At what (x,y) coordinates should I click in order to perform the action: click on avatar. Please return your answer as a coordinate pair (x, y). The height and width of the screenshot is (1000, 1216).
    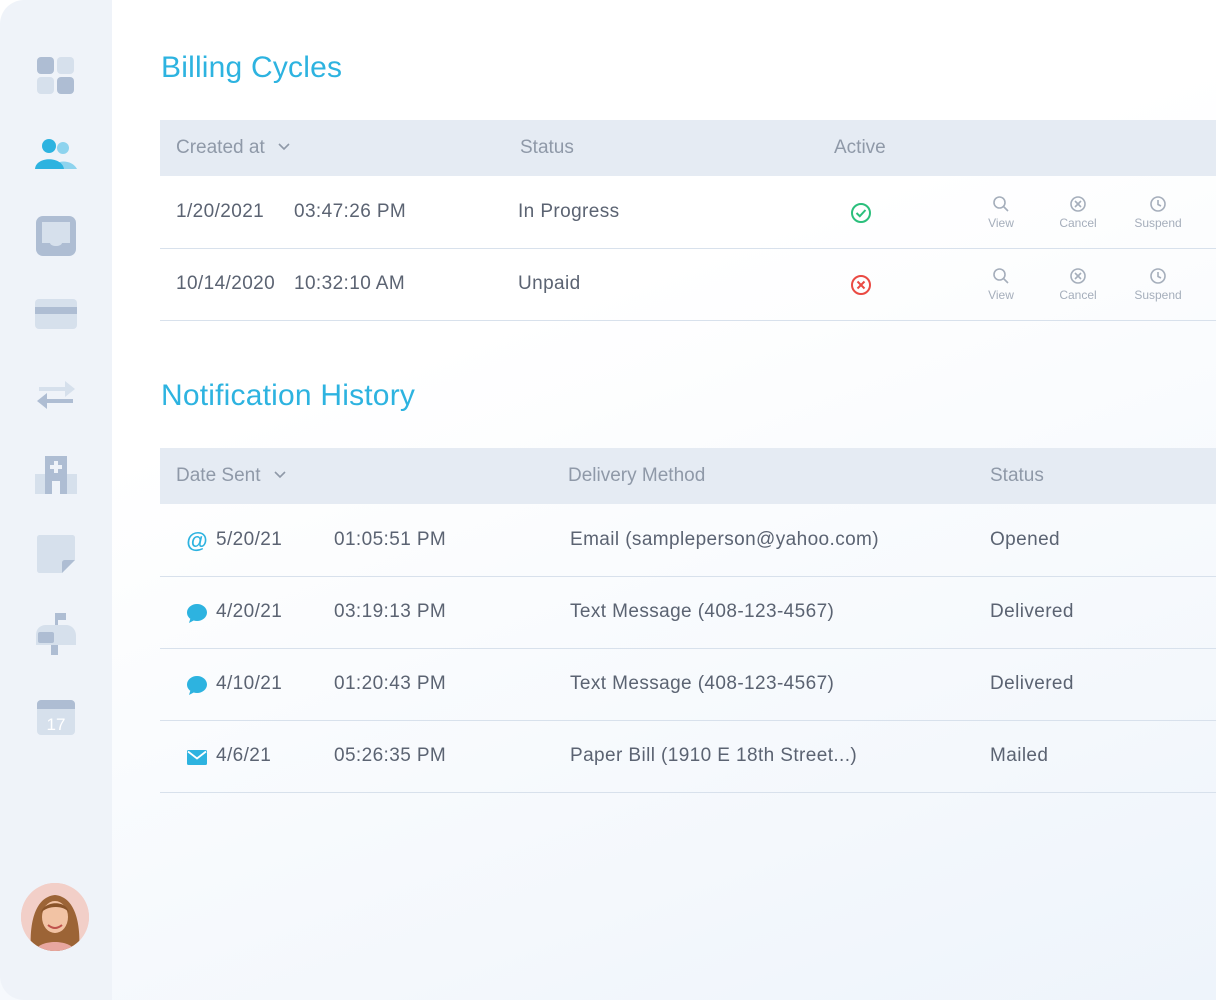
    Looking at the image, I should click on (55, 917).